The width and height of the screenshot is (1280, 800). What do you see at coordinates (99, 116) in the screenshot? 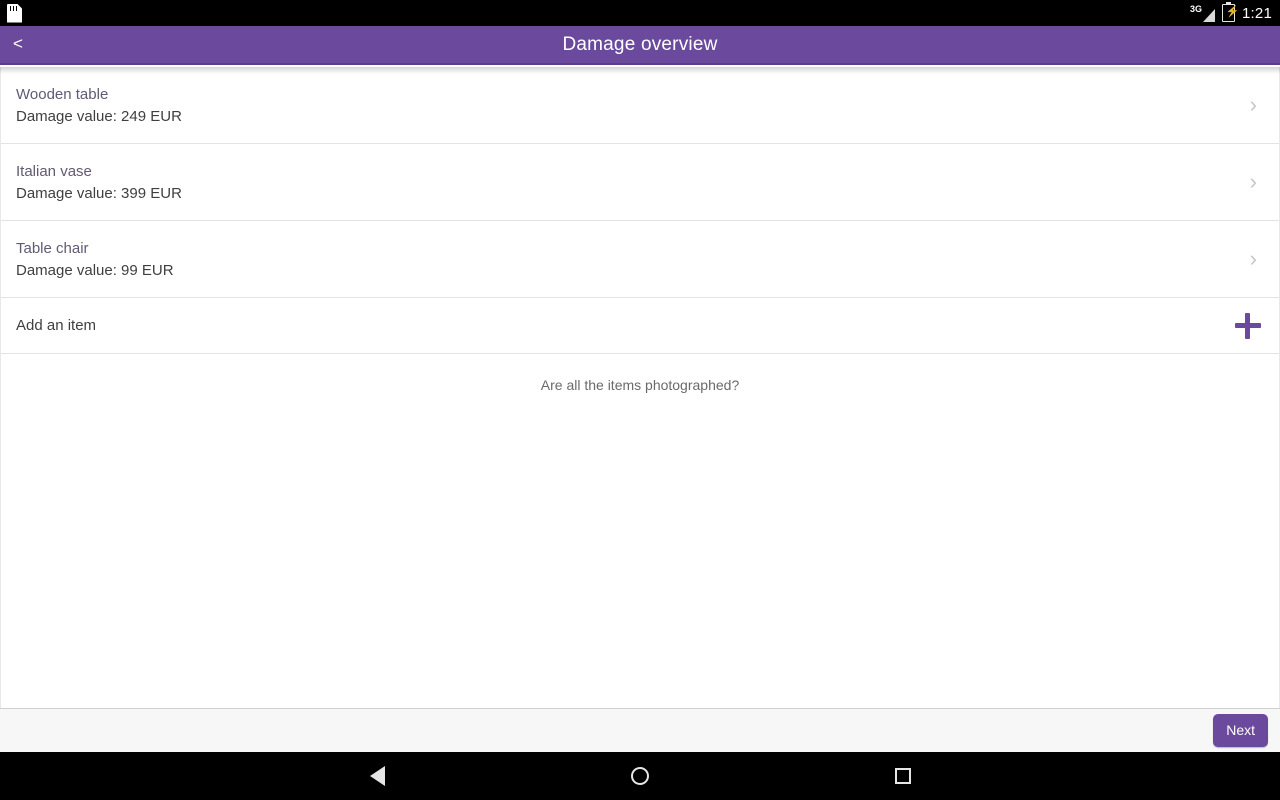
I see `item-damage-value: Damage value: 249 EUR` at bounding box center [99, 116].